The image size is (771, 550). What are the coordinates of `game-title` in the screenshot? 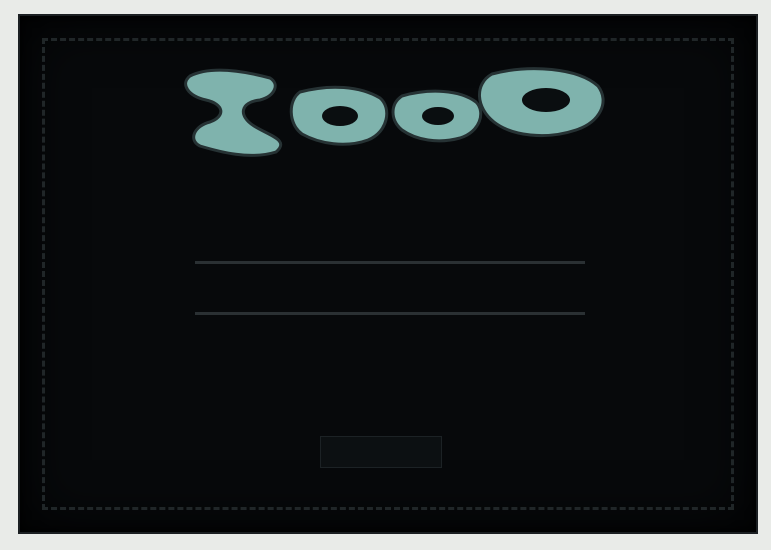 It's located at (390, 288).